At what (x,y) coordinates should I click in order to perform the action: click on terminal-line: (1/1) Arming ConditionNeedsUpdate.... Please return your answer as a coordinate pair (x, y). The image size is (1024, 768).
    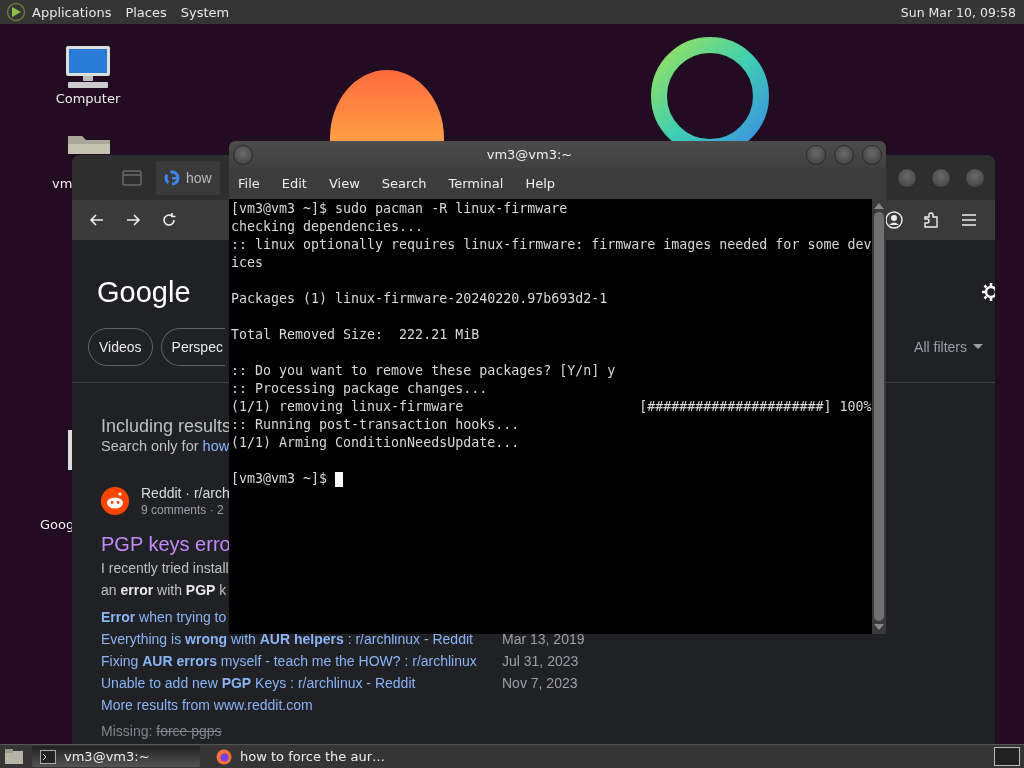
    Looking at the image, I should click on (376, 443).